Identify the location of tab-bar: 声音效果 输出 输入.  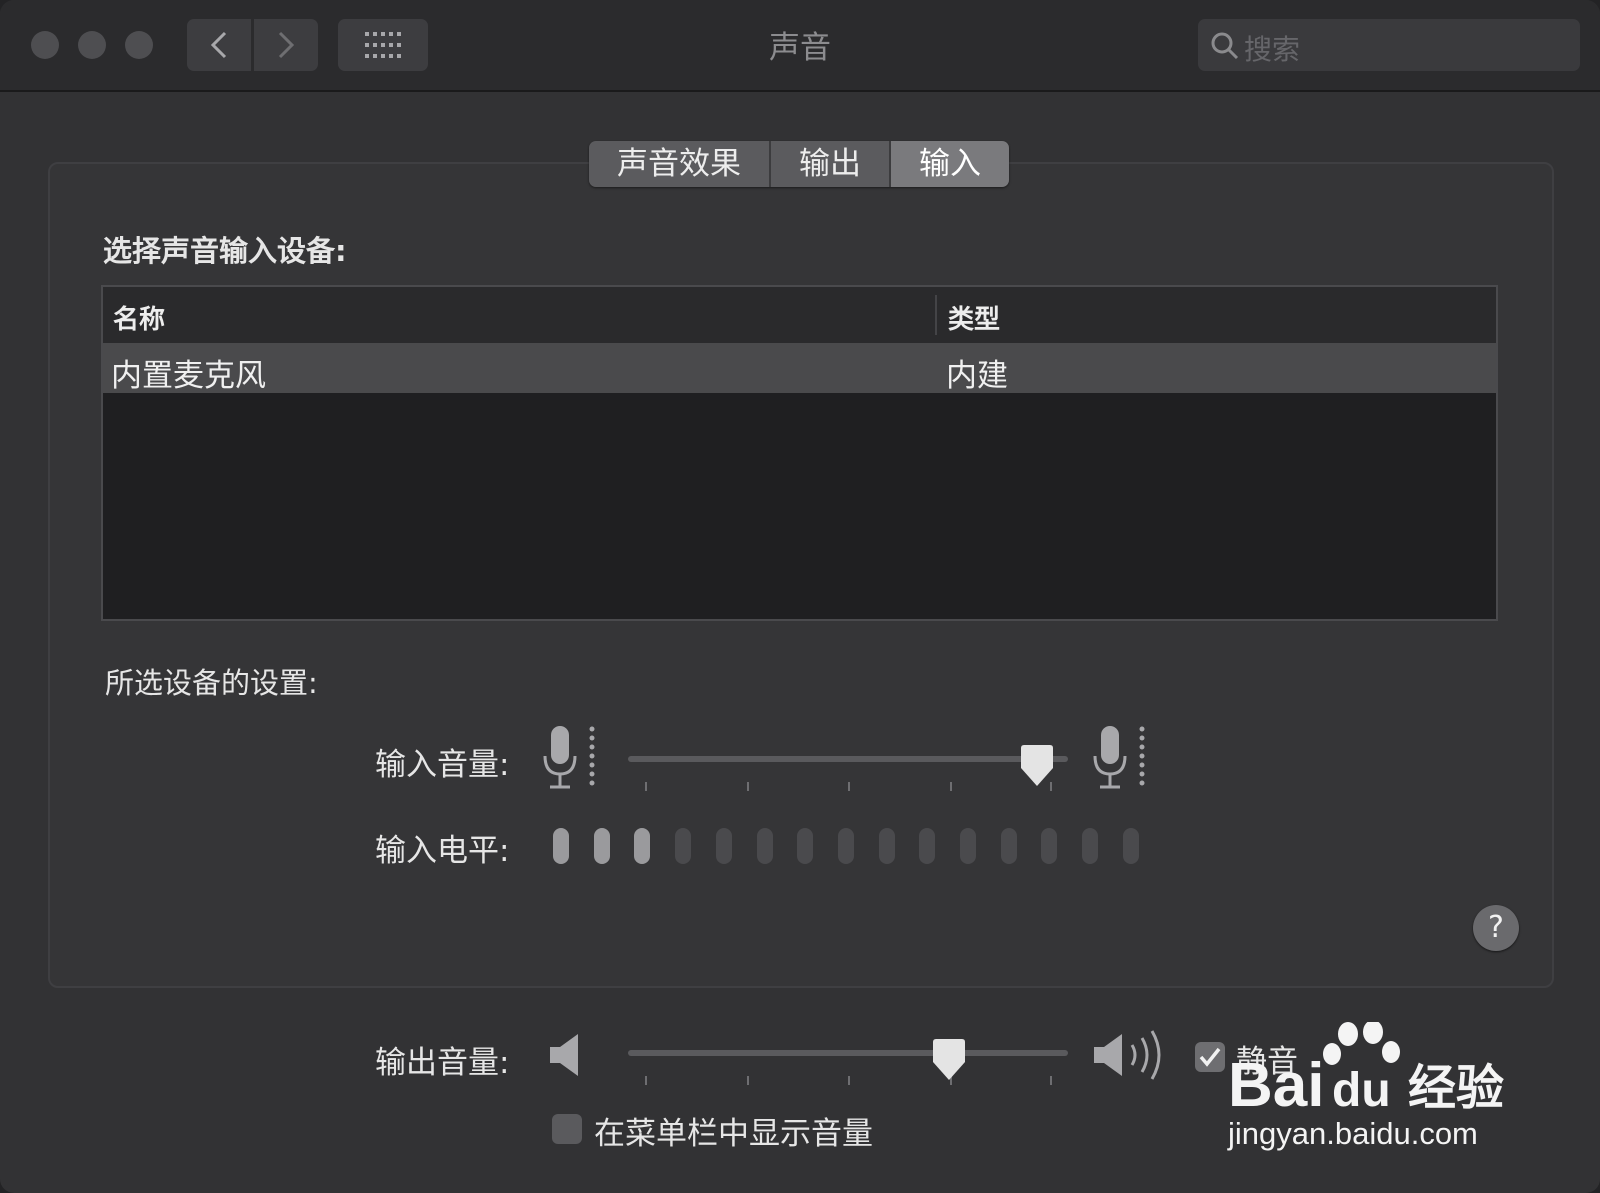
(799, 164).